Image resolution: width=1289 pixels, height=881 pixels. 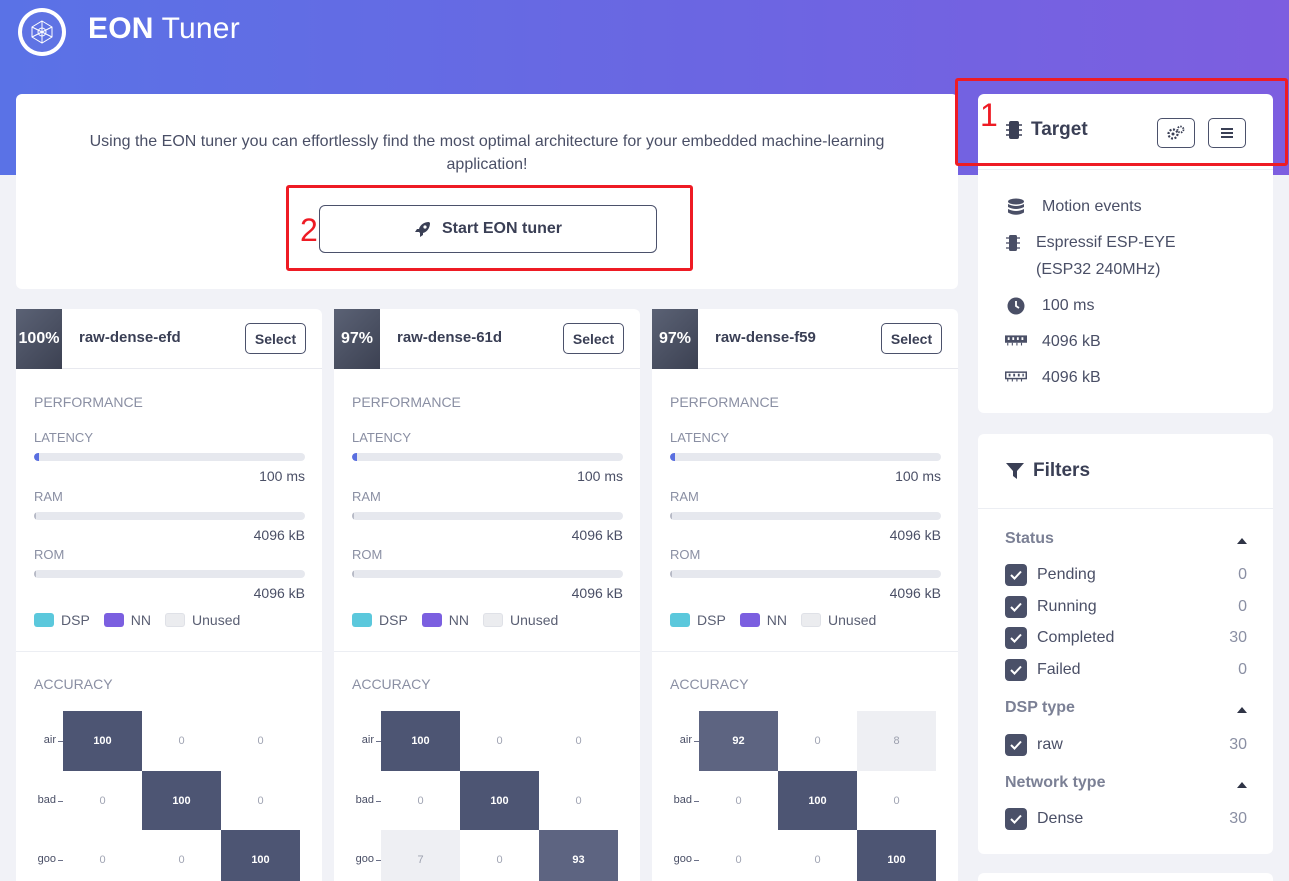 What do you see at coordinates (1125, 508) in the screenshot?
I see `filters-divider` at bounding box center [1125, 508].